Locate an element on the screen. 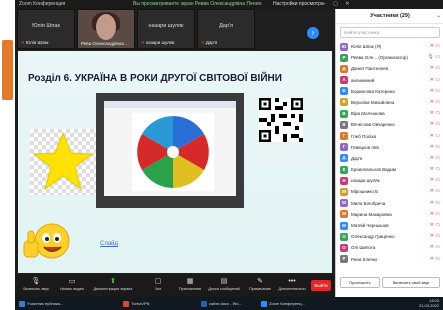  video-tile: назари шуляк ✕назари шуляк is located at coordinates (166, 29).